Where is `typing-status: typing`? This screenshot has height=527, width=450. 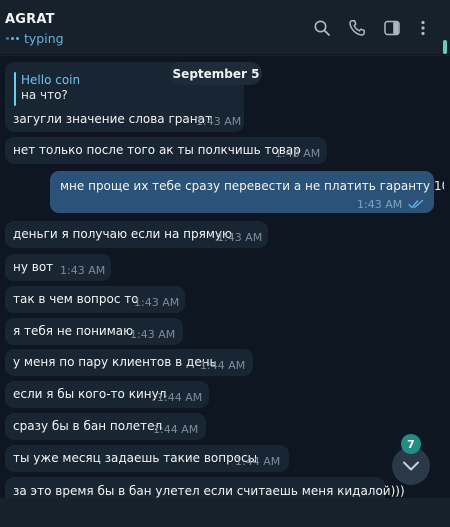
typing-status: typing is located at coordinates (35, 38).